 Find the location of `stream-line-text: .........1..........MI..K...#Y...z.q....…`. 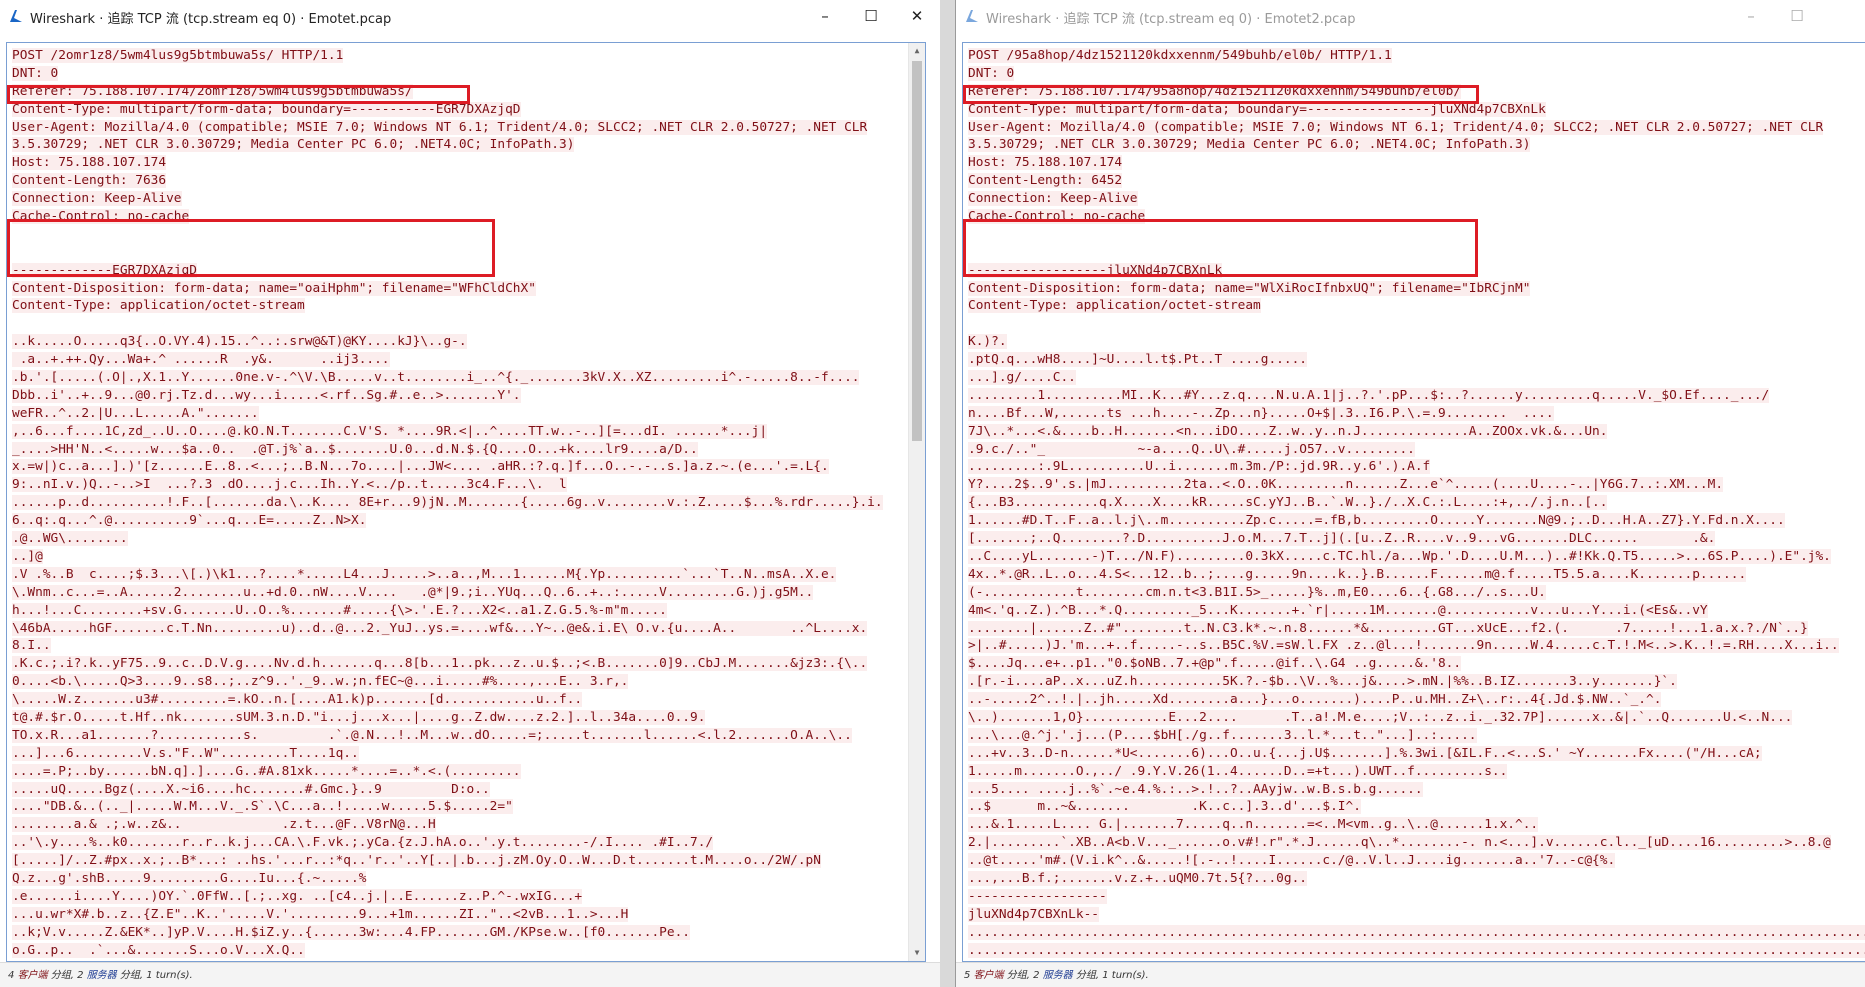

stream-line-text: .........1..........MI..K...#Y...z.q....… is located at coordinates (1369, 395).